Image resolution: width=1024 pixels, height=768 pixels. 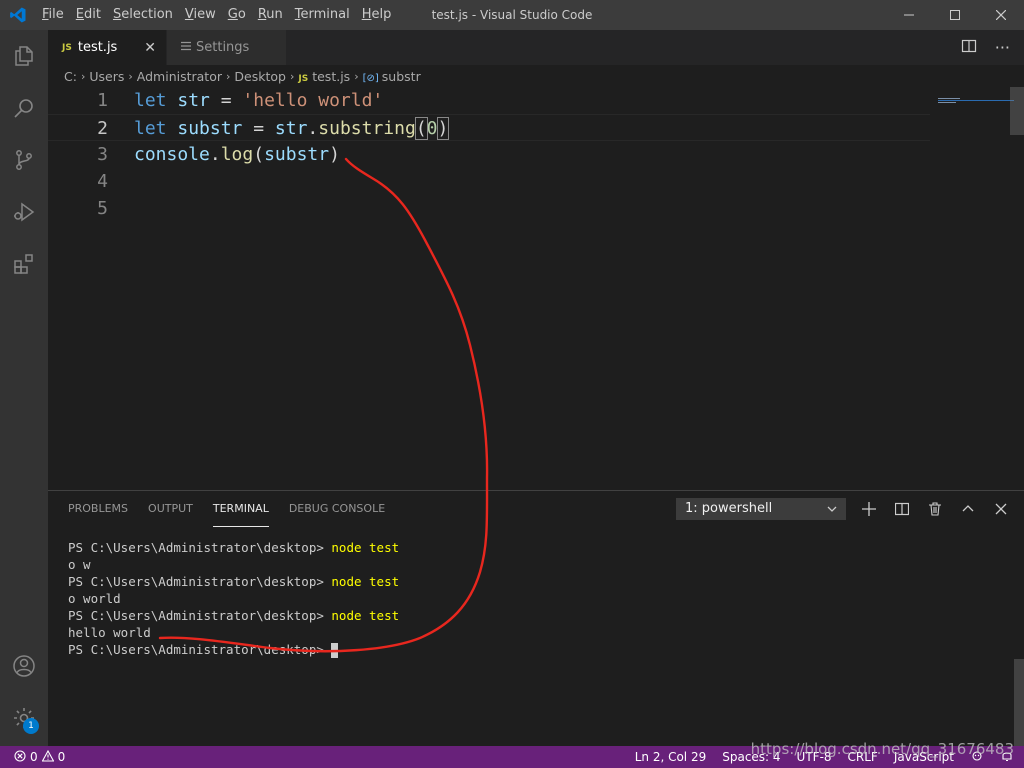 I want to click on breadcrumb-item: Users, so click(x=106, y=76).